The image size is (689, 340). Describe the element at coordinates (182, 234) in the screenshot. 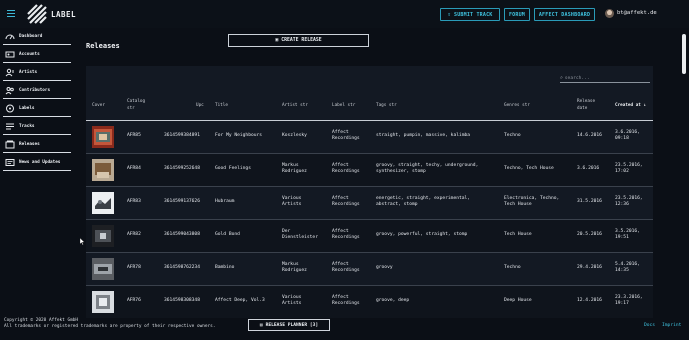

I see `cell-upc: 3614599043808` at that location.